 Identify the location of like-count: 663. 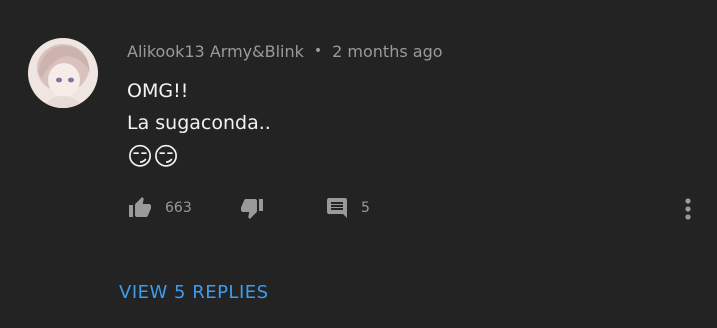
(178, 208).